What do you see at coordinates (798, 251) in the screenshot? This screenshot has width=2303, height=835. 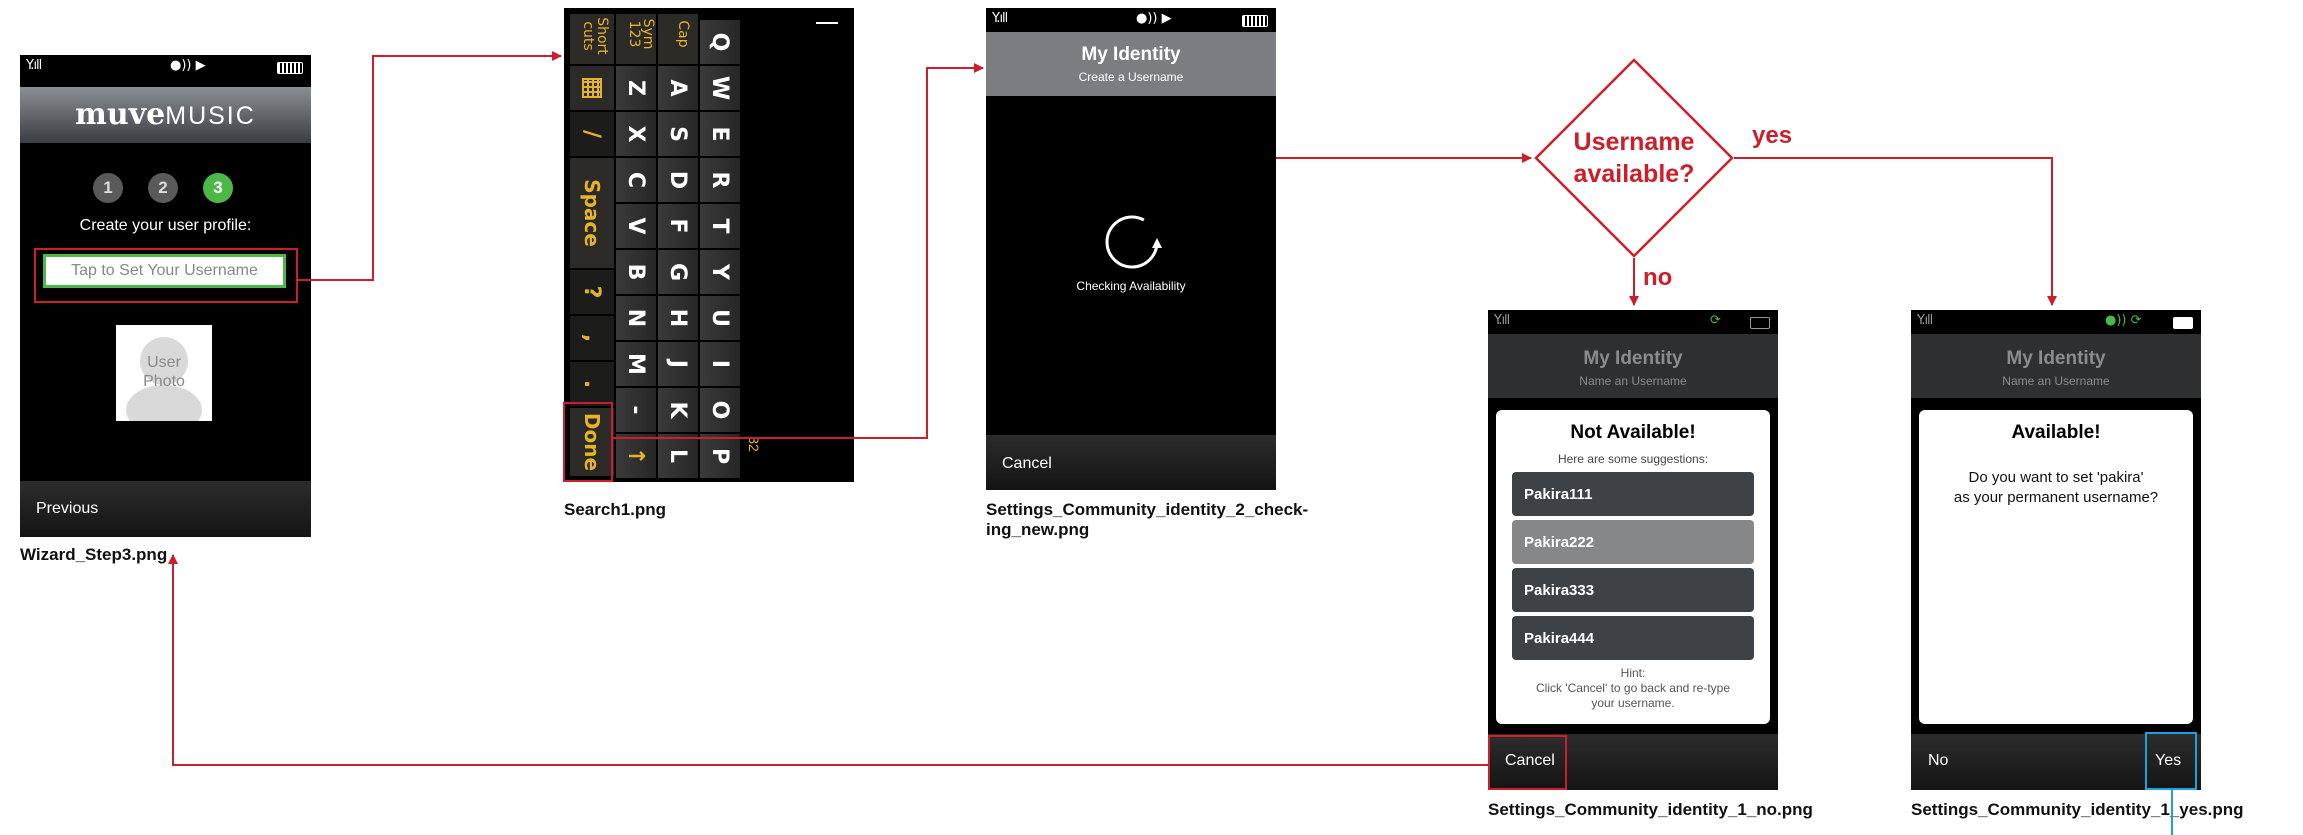 I see `arrow-done-to-checking` at bounding box center [798, 251].